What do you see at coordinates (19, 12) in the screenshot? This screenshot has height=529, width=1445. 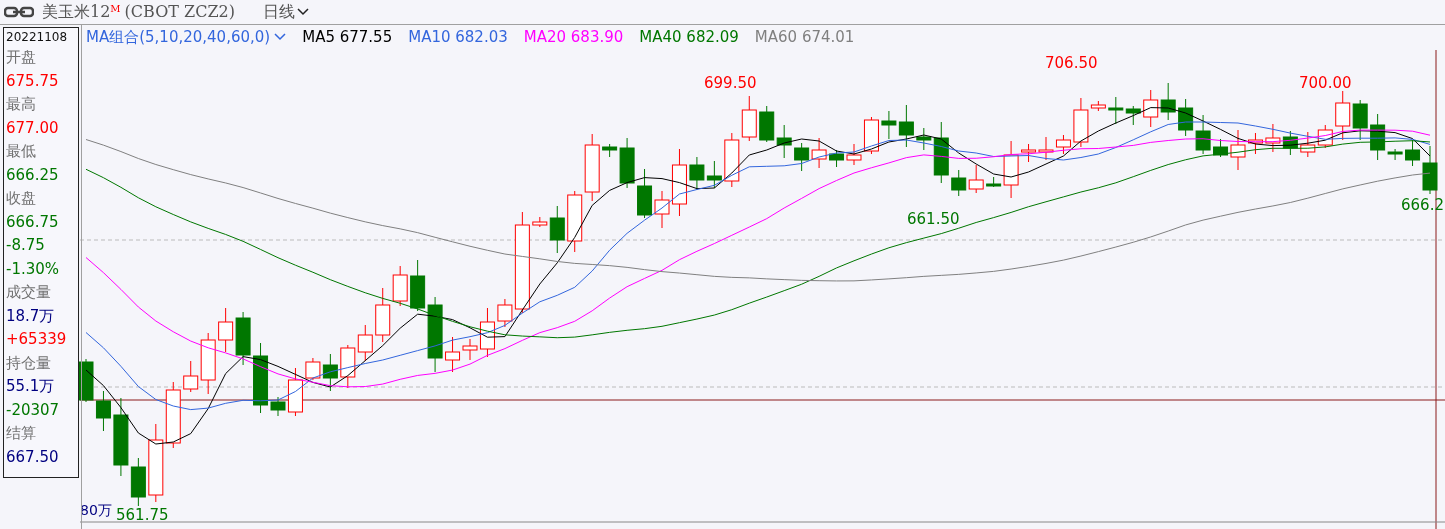 I see `link-icon` at bounding box center [19, 12].